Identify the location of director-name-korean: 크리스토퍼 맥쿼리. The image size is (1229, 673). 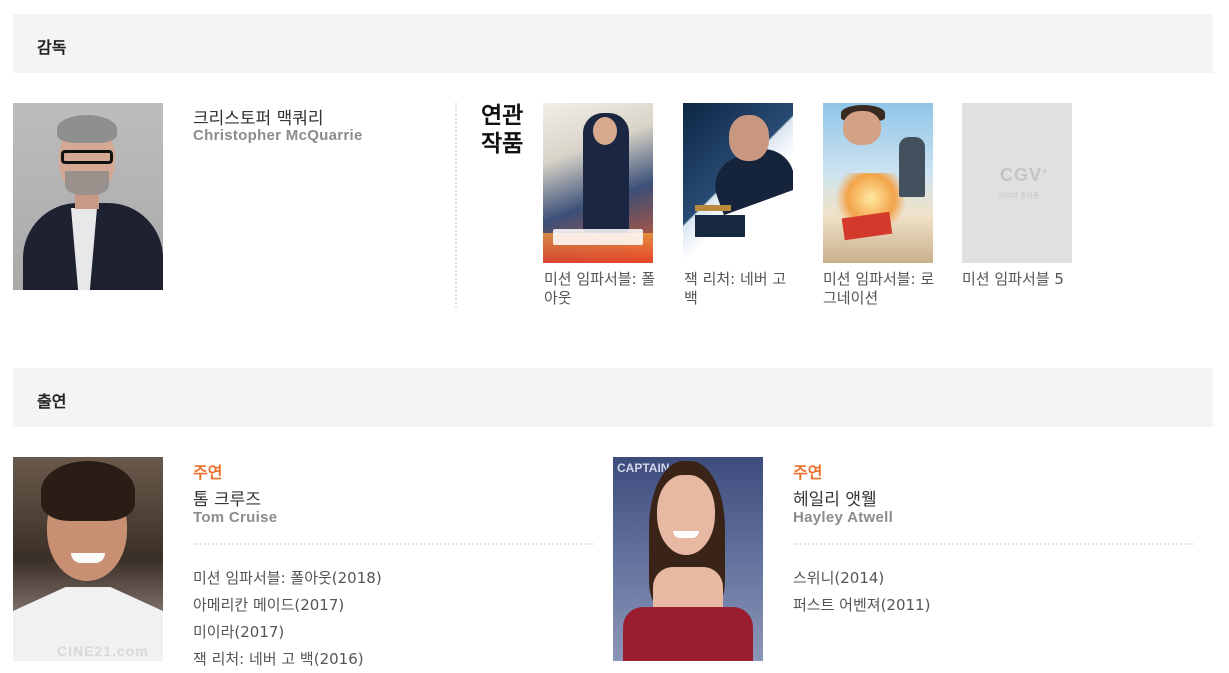
(258, 116).